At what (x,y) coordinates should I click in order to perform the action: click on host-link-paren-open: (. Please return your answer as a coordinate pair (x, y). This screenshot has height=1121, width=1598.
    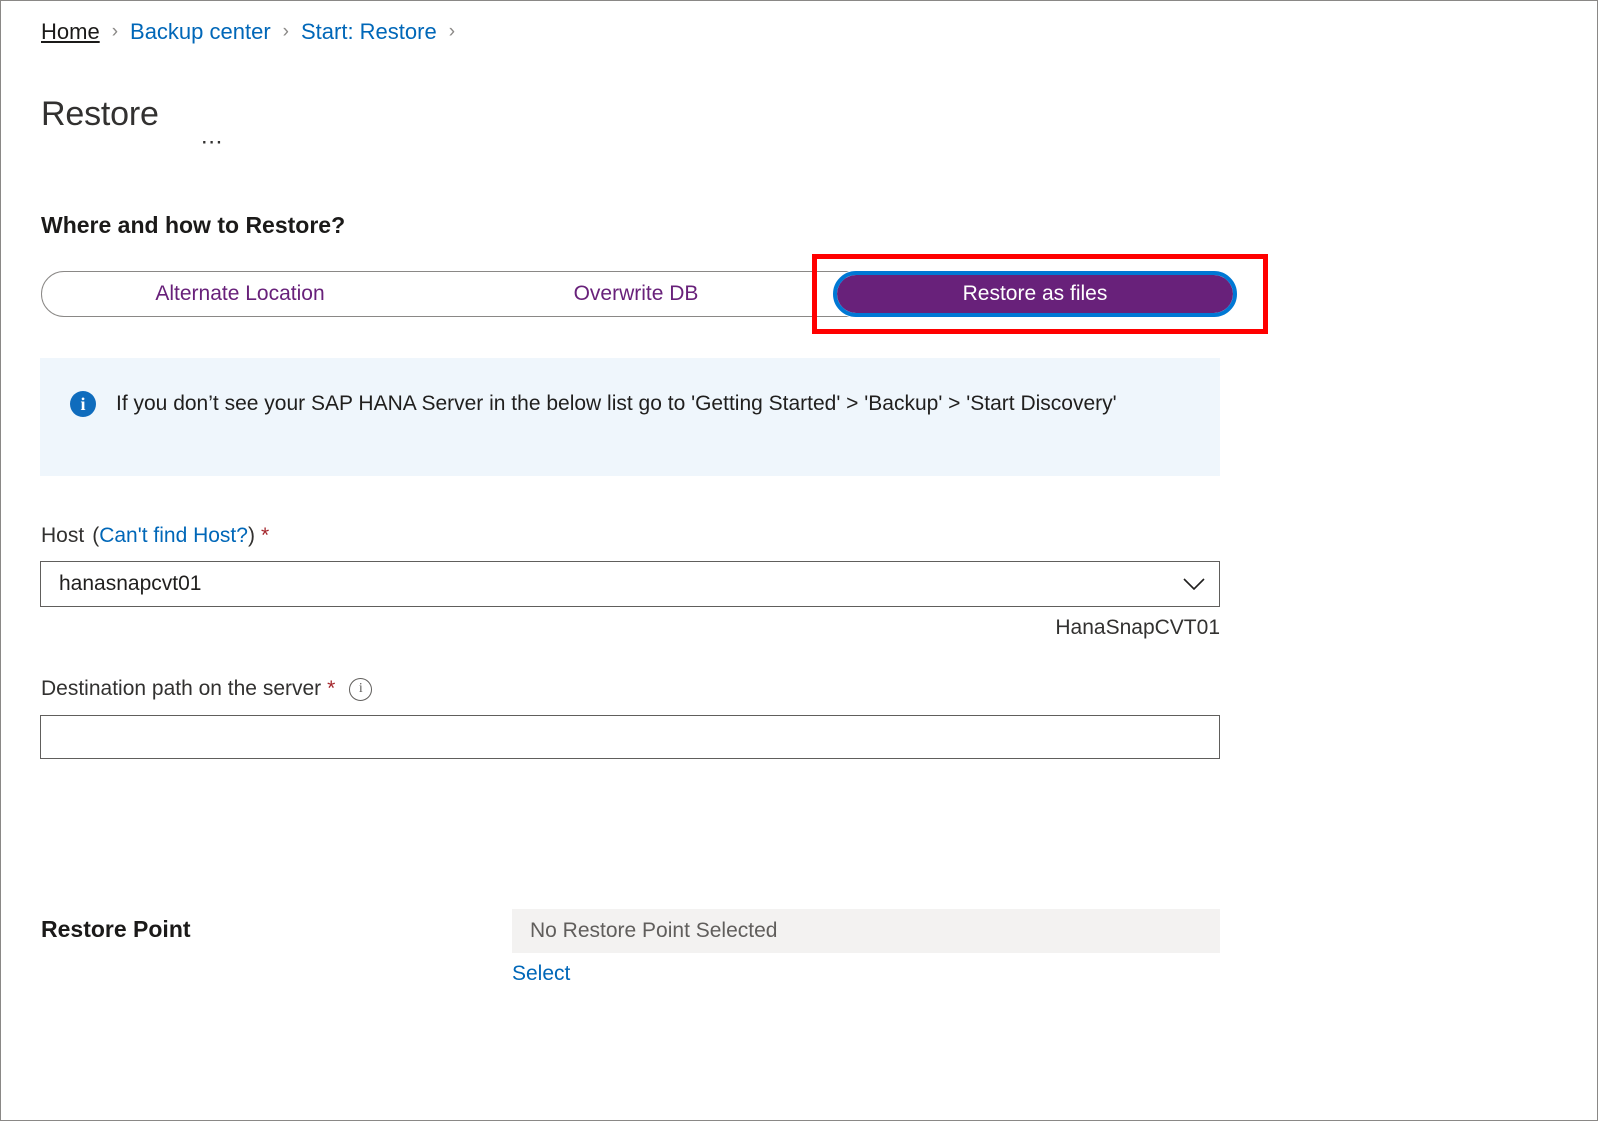
    Looking at the image, I should click on (96, 535).